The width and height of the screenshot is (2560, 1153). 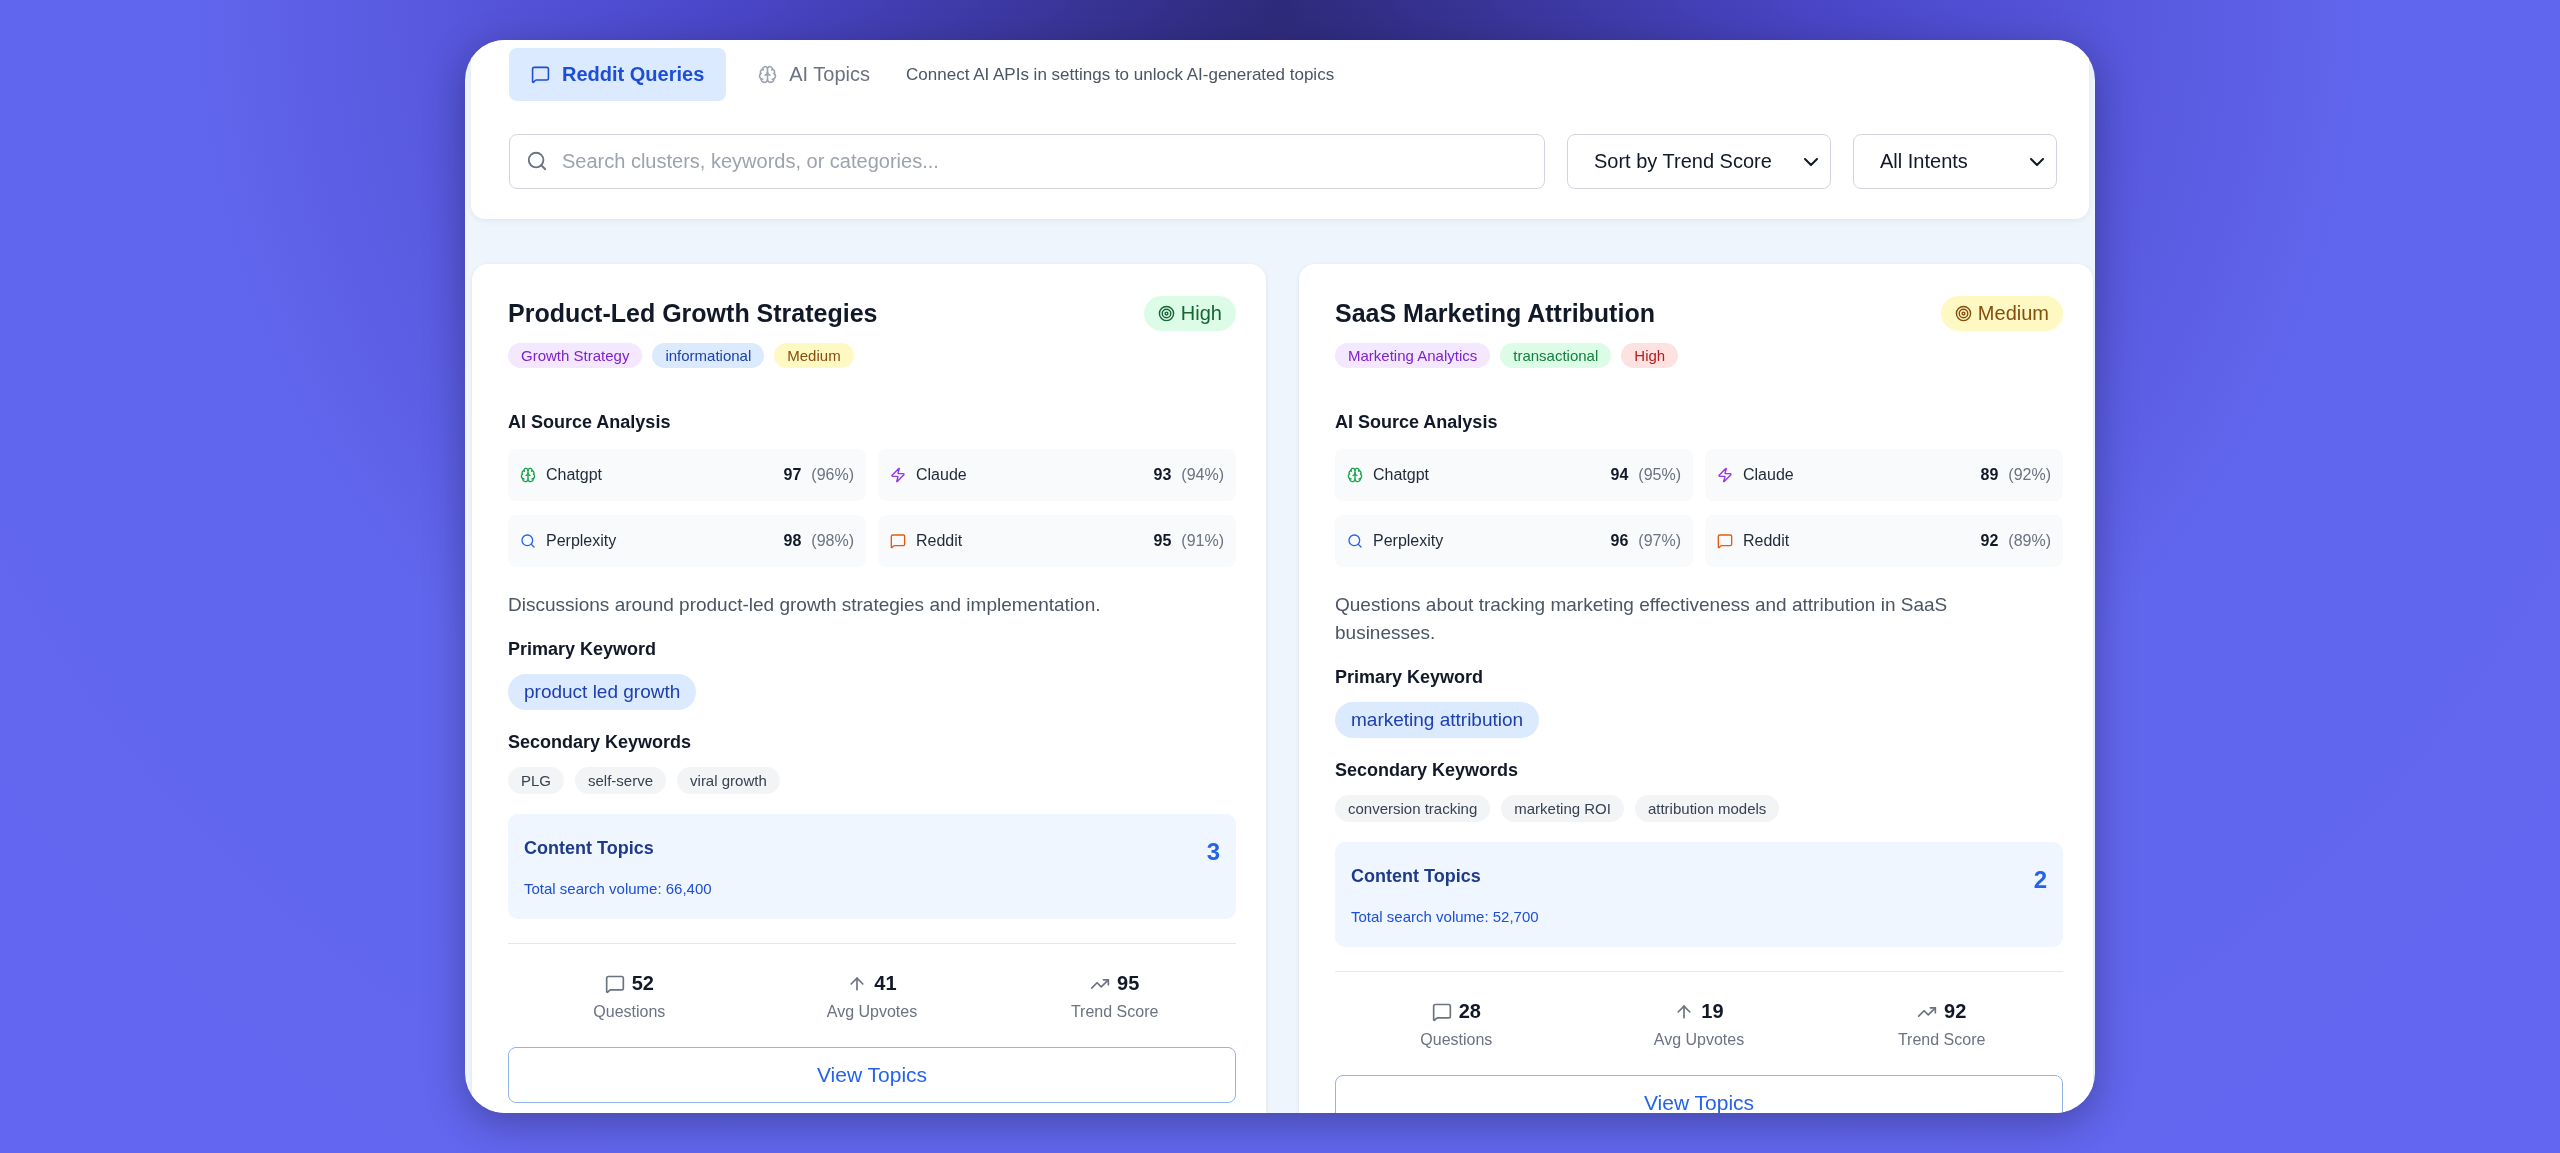 I want to click on source-score: 92, so click(x=1989, y=541).